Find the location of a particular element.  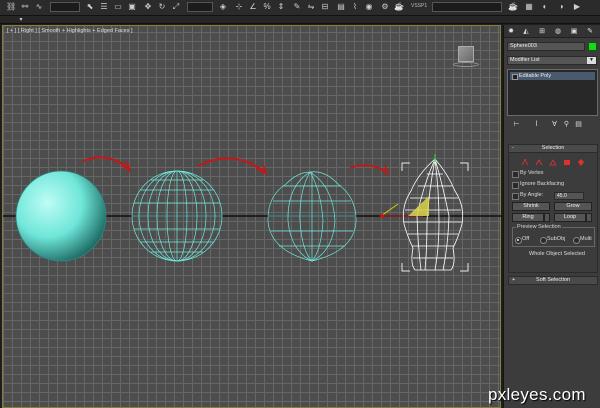

object-name-field: Sphere003 is located at coordinates (546, 46).